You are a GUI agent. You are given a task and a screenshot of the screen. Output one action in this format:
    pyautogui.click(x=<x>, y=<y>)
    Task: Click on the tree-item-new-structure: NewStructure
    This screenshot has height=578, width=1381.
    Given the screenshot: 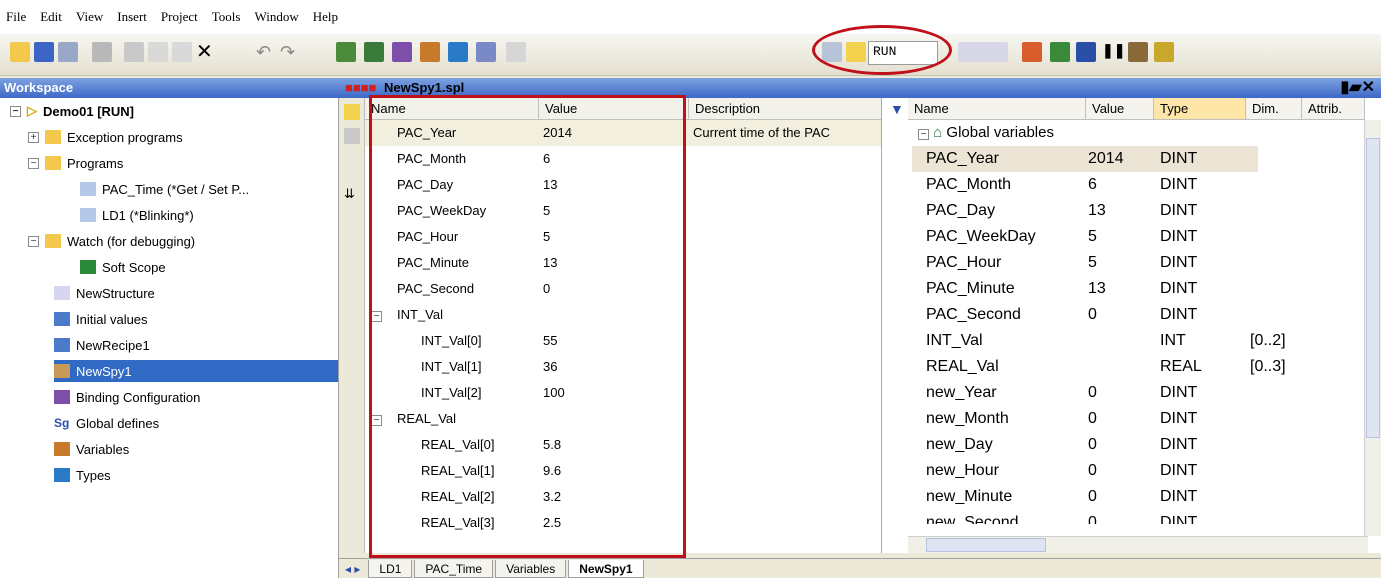 What is the action you would take?
    pyautogui.click(x=104, y=293)
    